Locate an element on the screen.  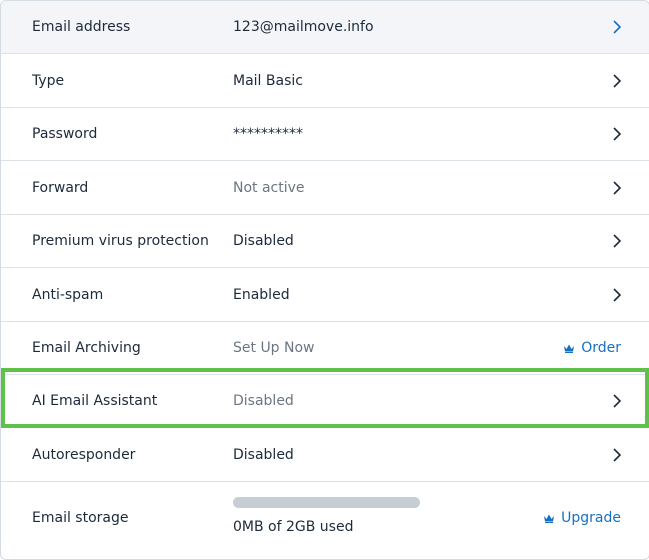
row-premium-virus-protection: Premium virus protection Disabled is located at coordinates (325, 241).